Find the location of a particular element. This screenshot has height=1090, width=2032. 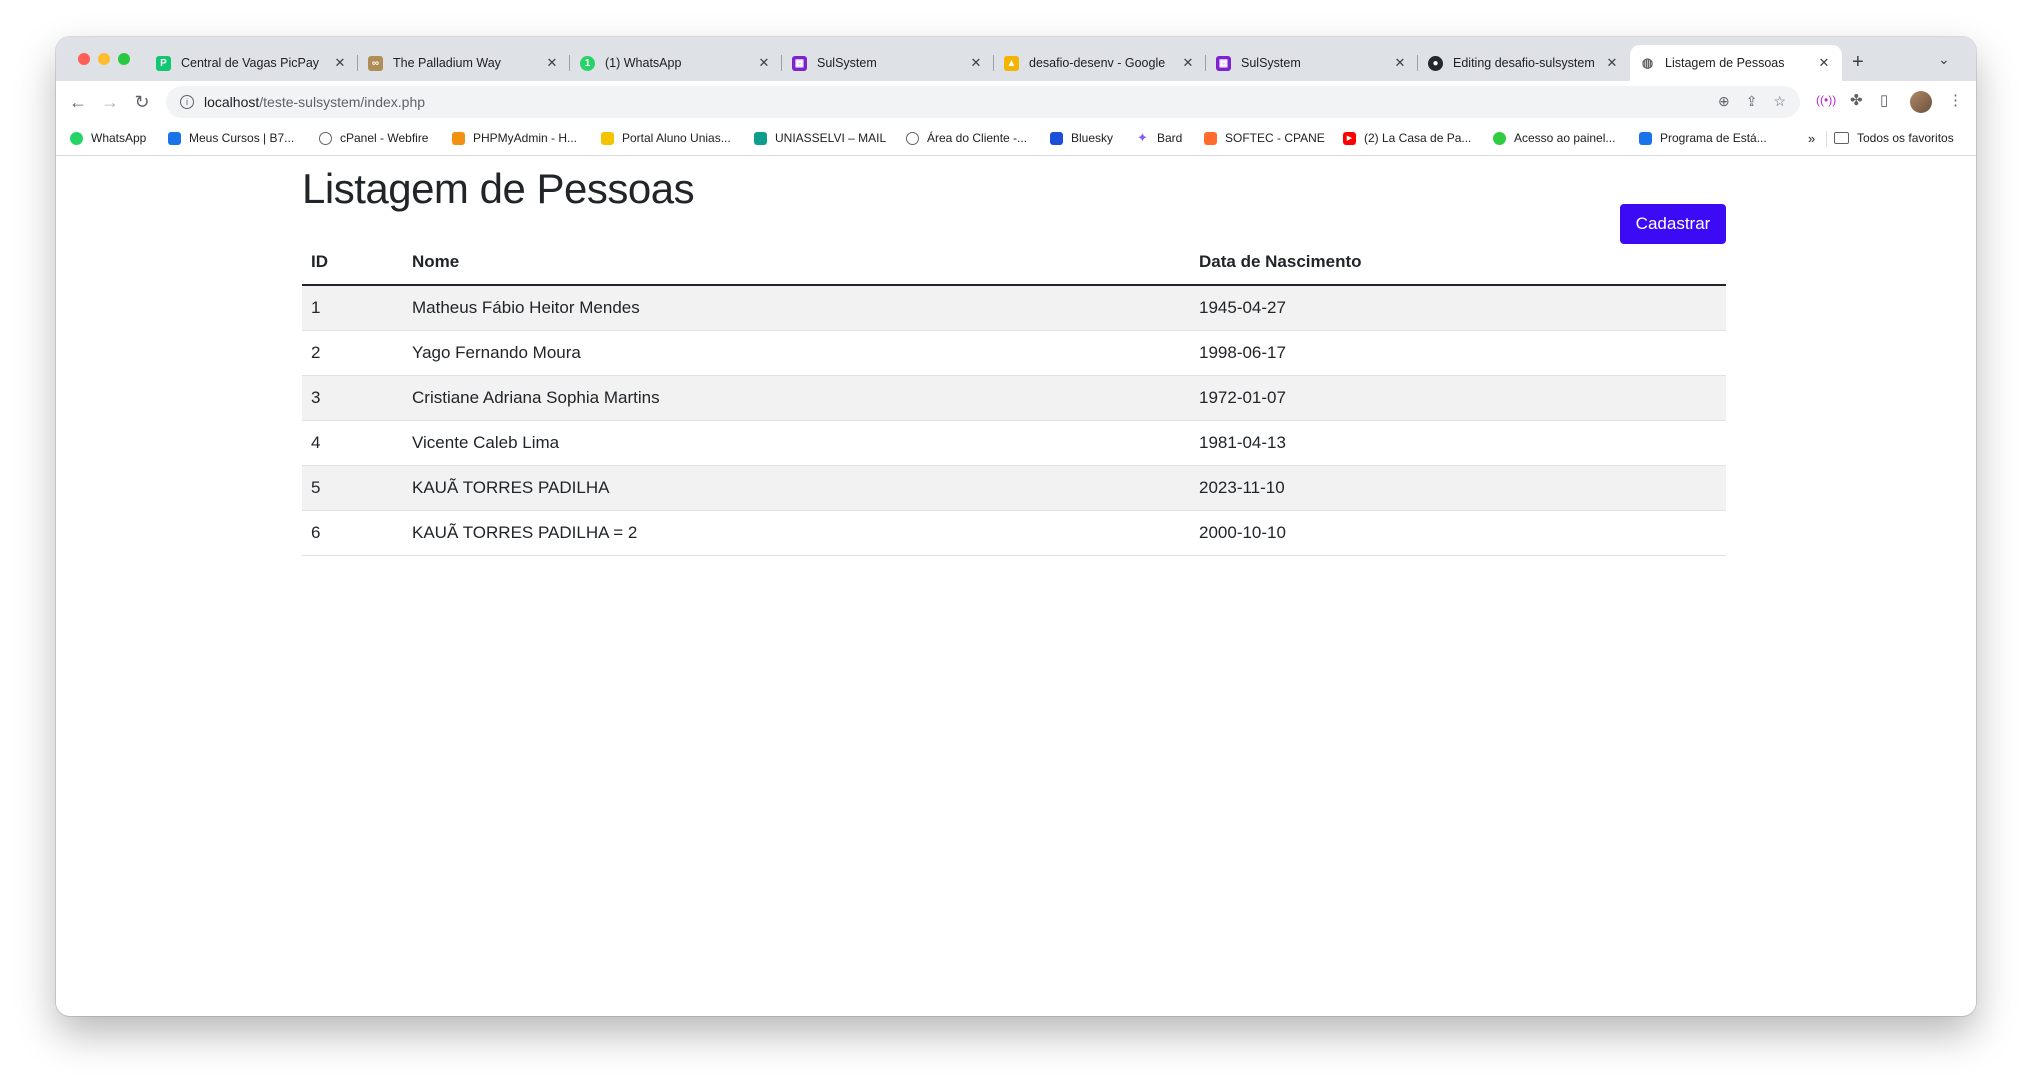

tab-desafio-desenv: ▲ desafio-desenv - Google ✕ is located at coordinates (1100, 63).